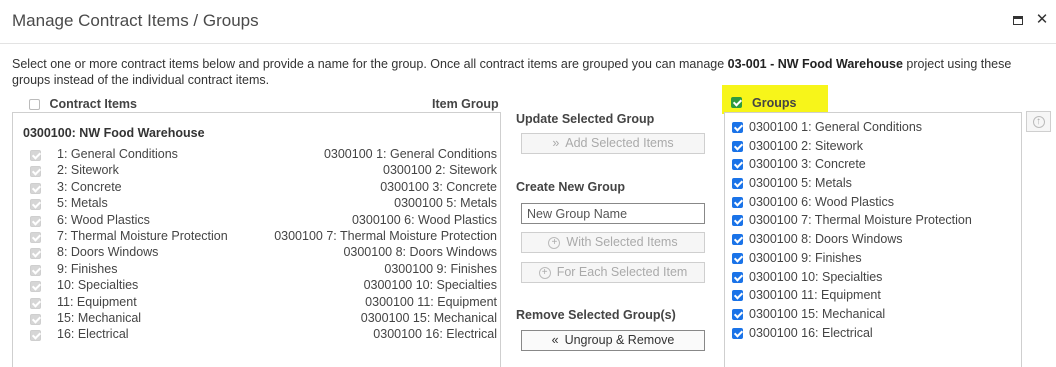  Describe the element at coordinates (1018, 20) in the screenshot. I see `maximize-icon` at that location.